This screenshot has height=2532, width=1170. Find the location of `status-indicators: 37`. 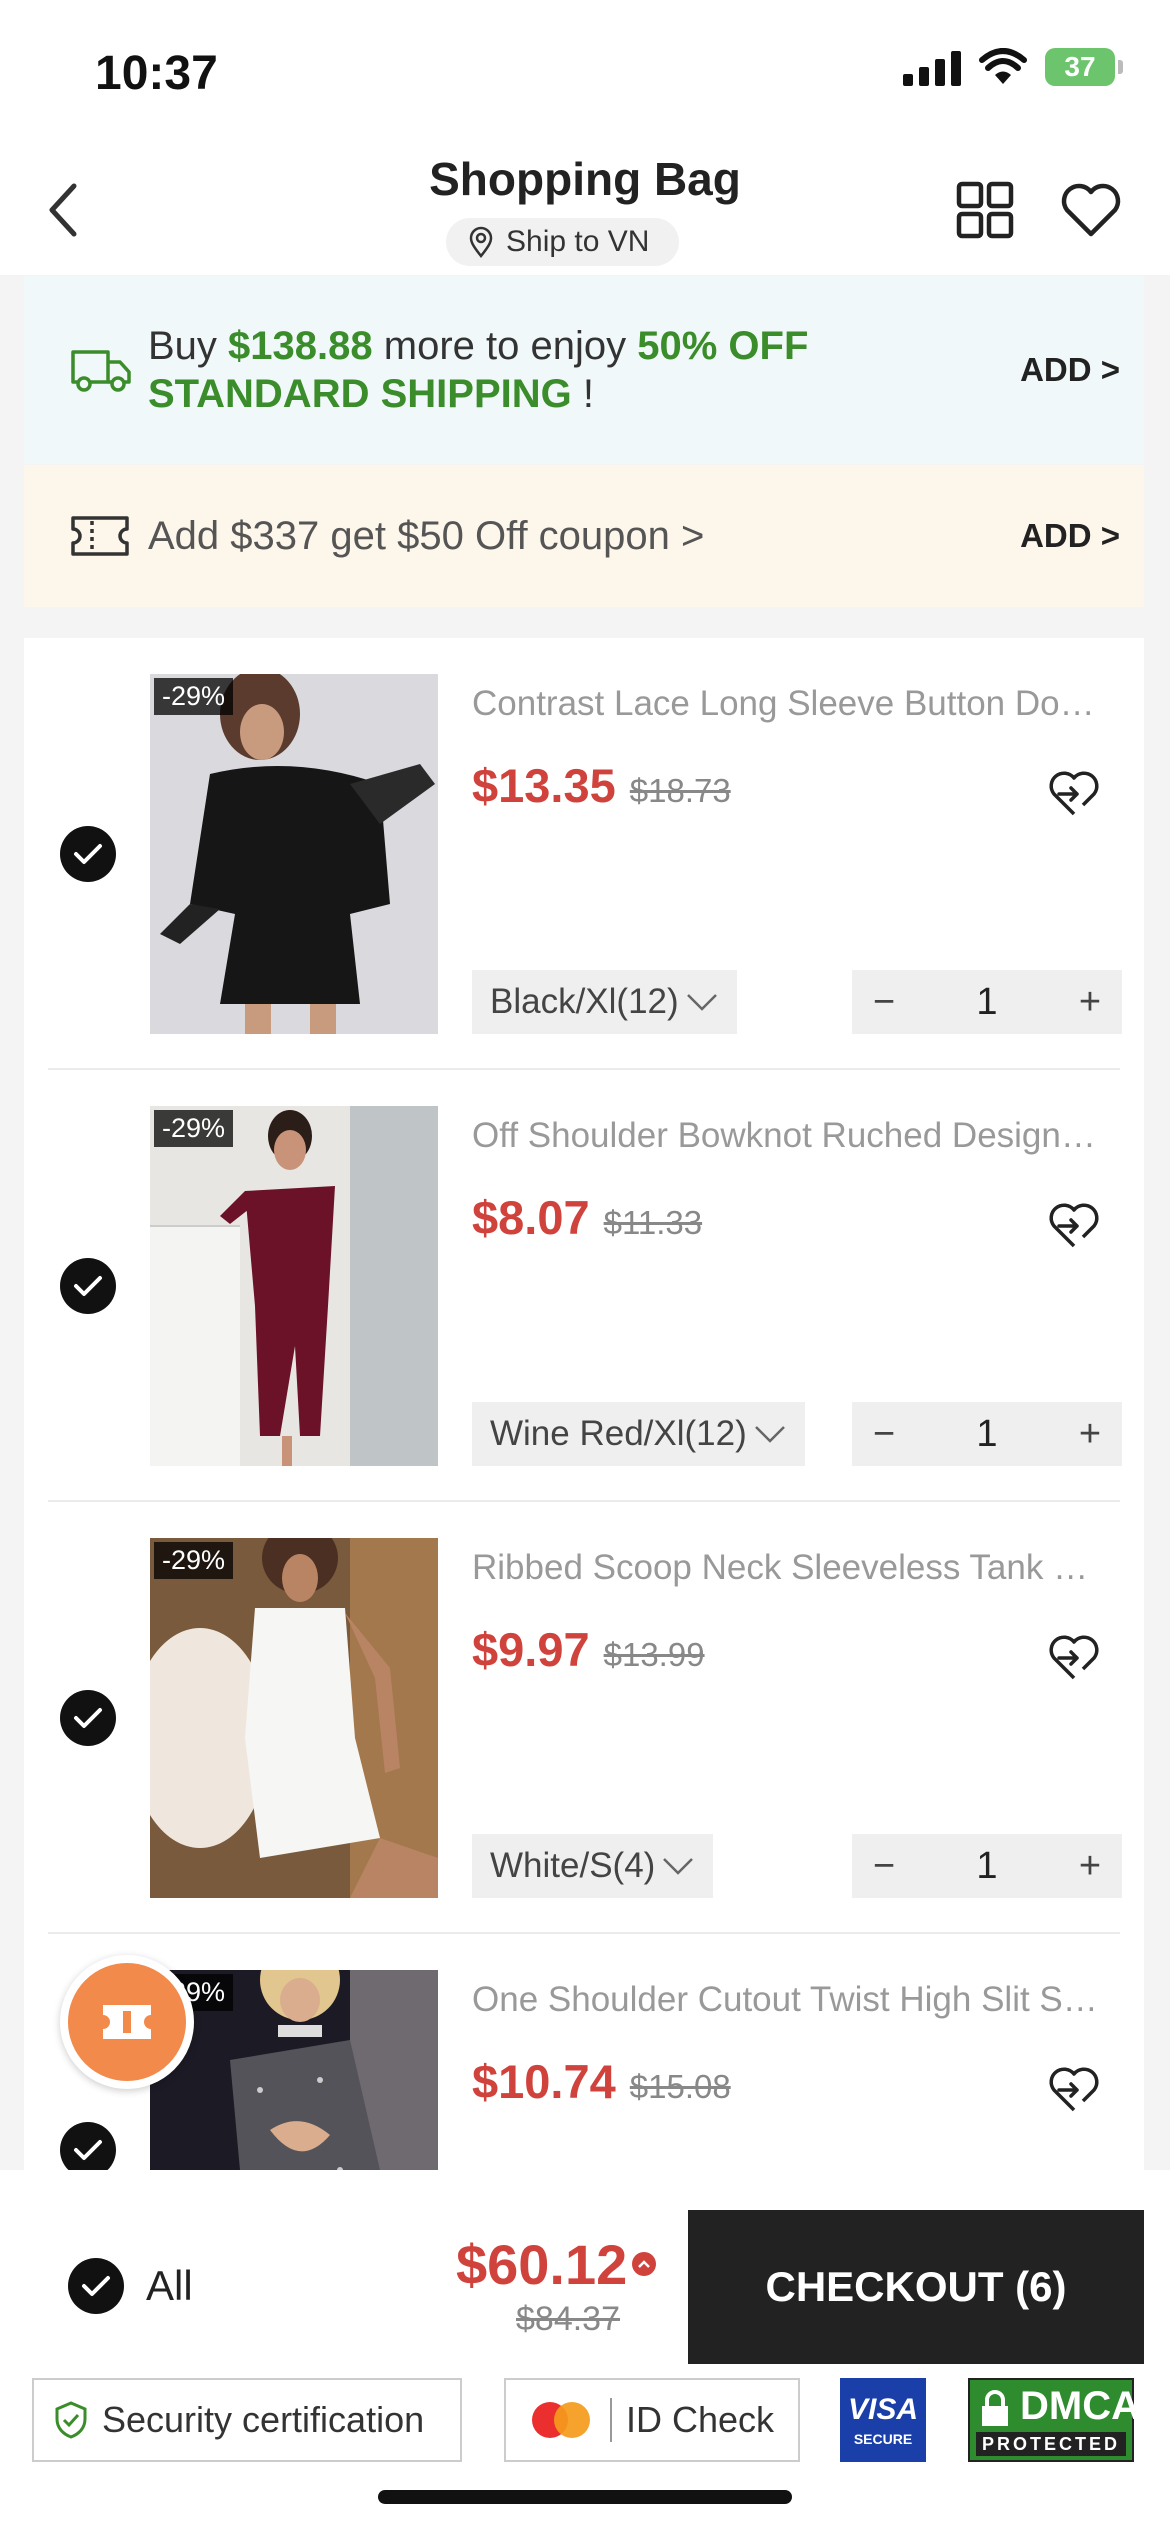

status-indicators: 37 is located at coordinates (1013, 67).